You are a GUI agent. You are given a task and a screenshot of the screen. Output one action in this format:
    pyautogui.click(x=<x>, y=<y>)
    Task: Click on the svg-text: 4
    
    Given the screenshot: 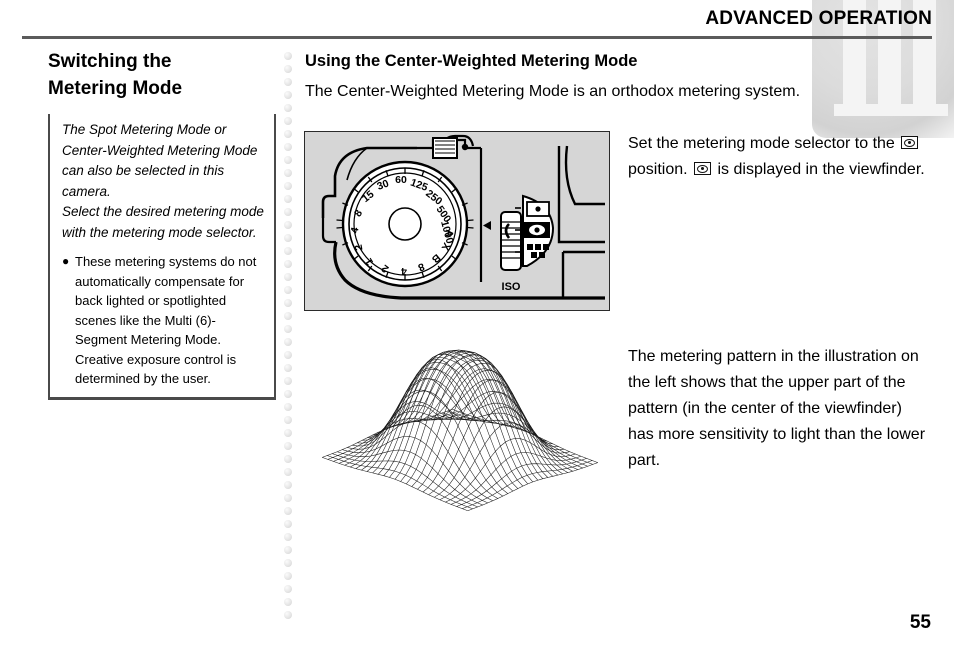 What is the action you would take?
    pyautogui.click(x=404, y=271)
    